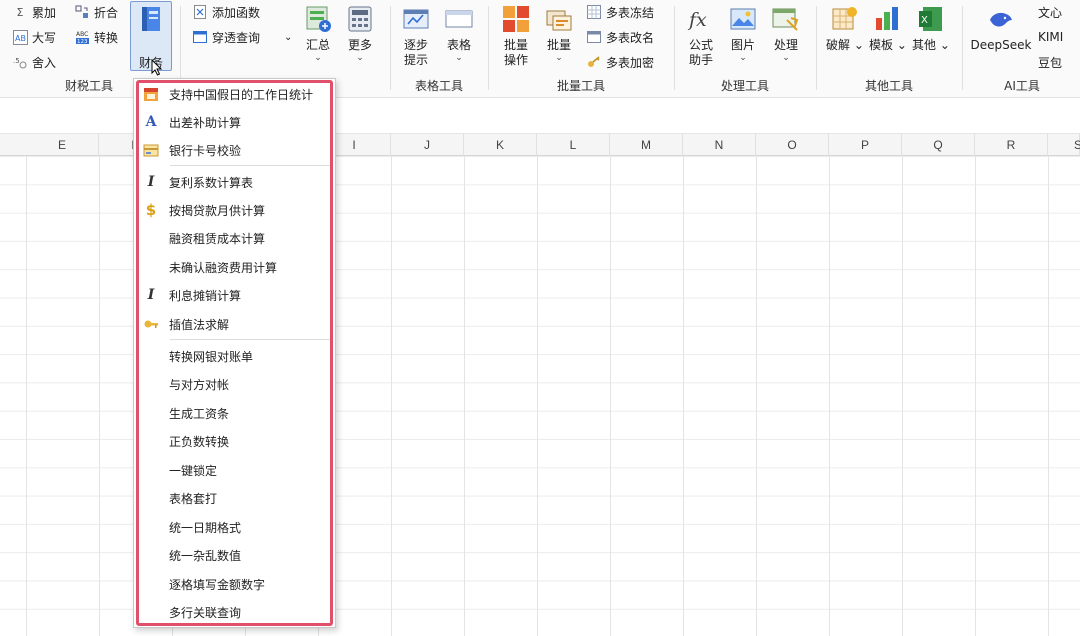  I want to click on menu-item-fill-amount-digits: 逐格填写金额数字, so click(235, 584).